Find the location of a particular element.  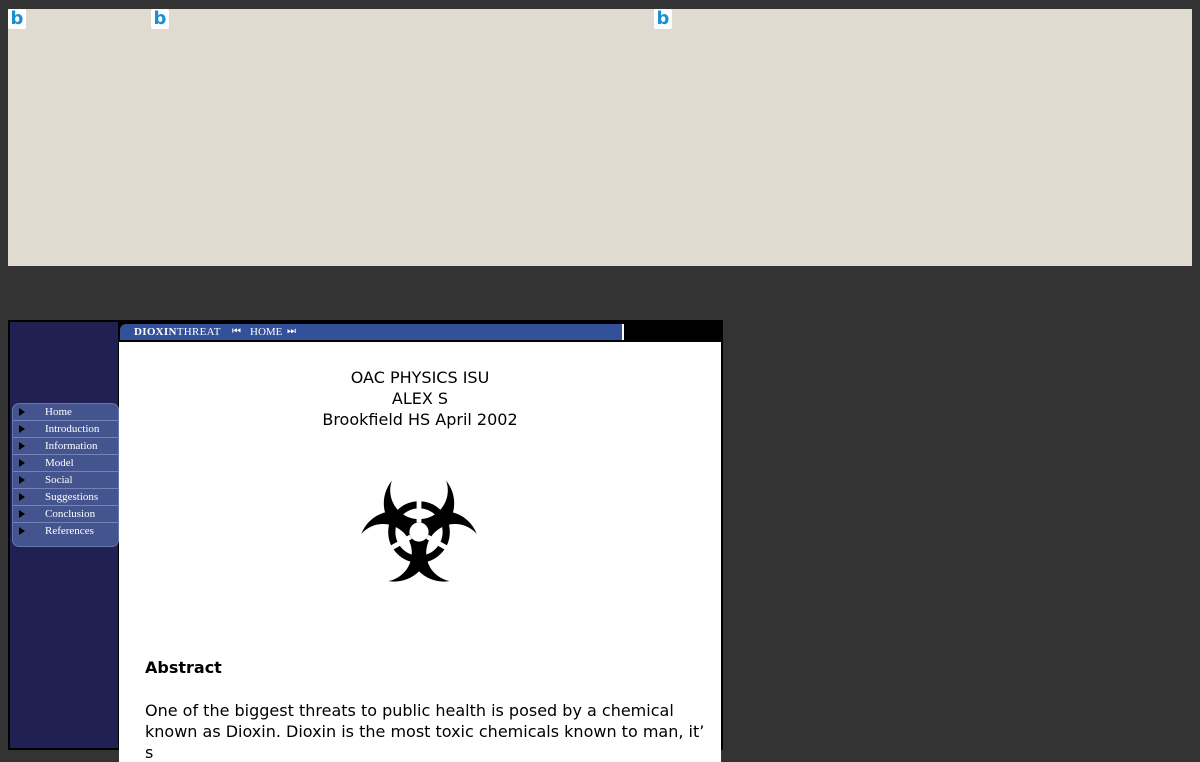

nav-label: Social is located at coordinates (59, 480).